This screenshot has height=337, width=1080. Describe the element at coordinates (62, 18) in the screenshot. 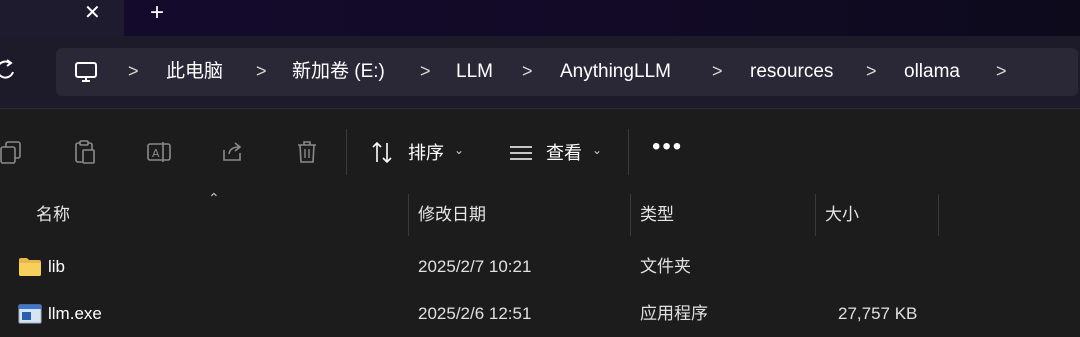

I see `tab: ✕` at that location.